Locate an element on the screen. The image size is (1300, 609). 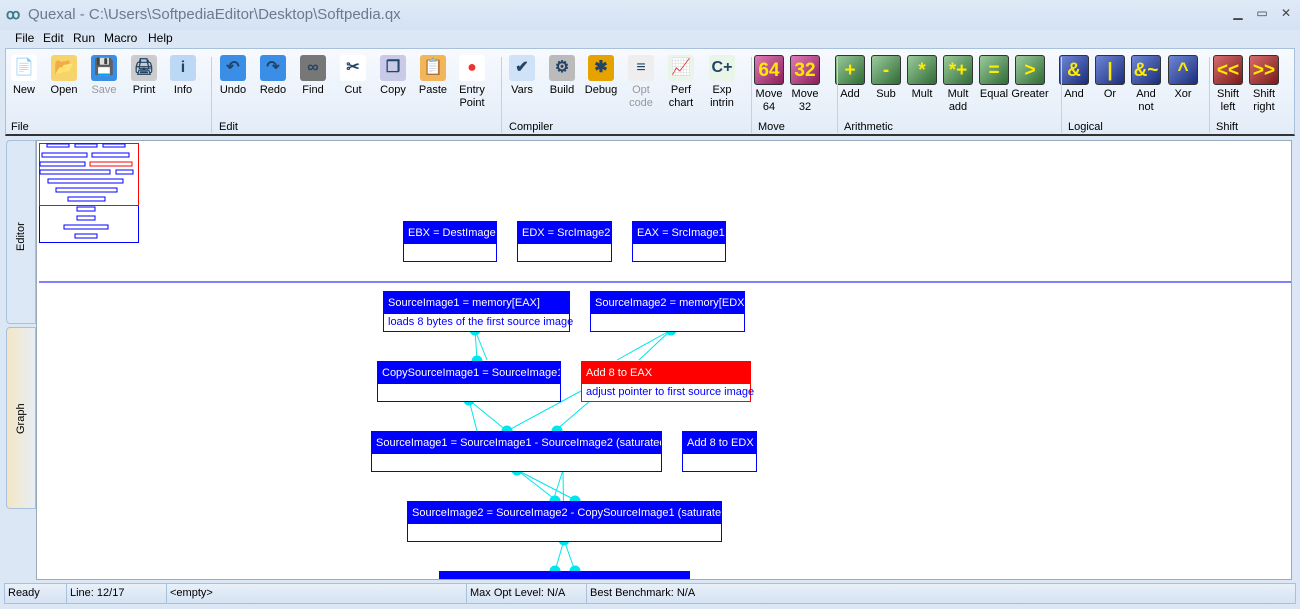
greater-button: > Greater is located at coordinates (1030, 78).